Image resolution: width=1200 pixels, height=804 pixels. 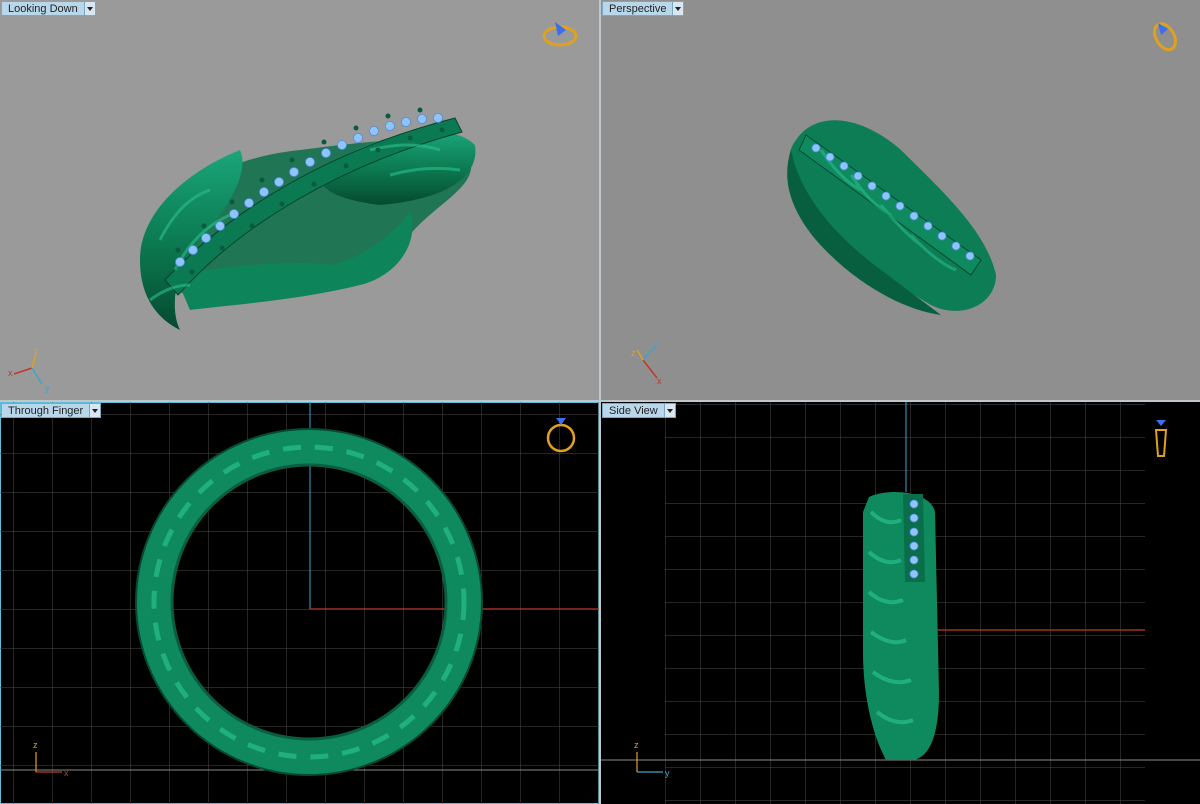 I want to click on viewport-label-looking-down: Looking Down, so click(x=48, y=8).